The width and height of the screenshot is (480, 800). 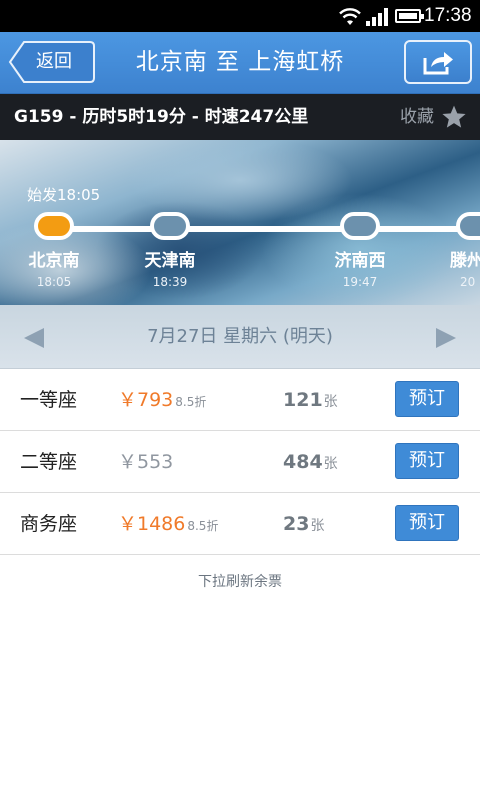 I want to click on app-header: 返回 北京南 至 上海虹桥, so click(x=240, y=63).